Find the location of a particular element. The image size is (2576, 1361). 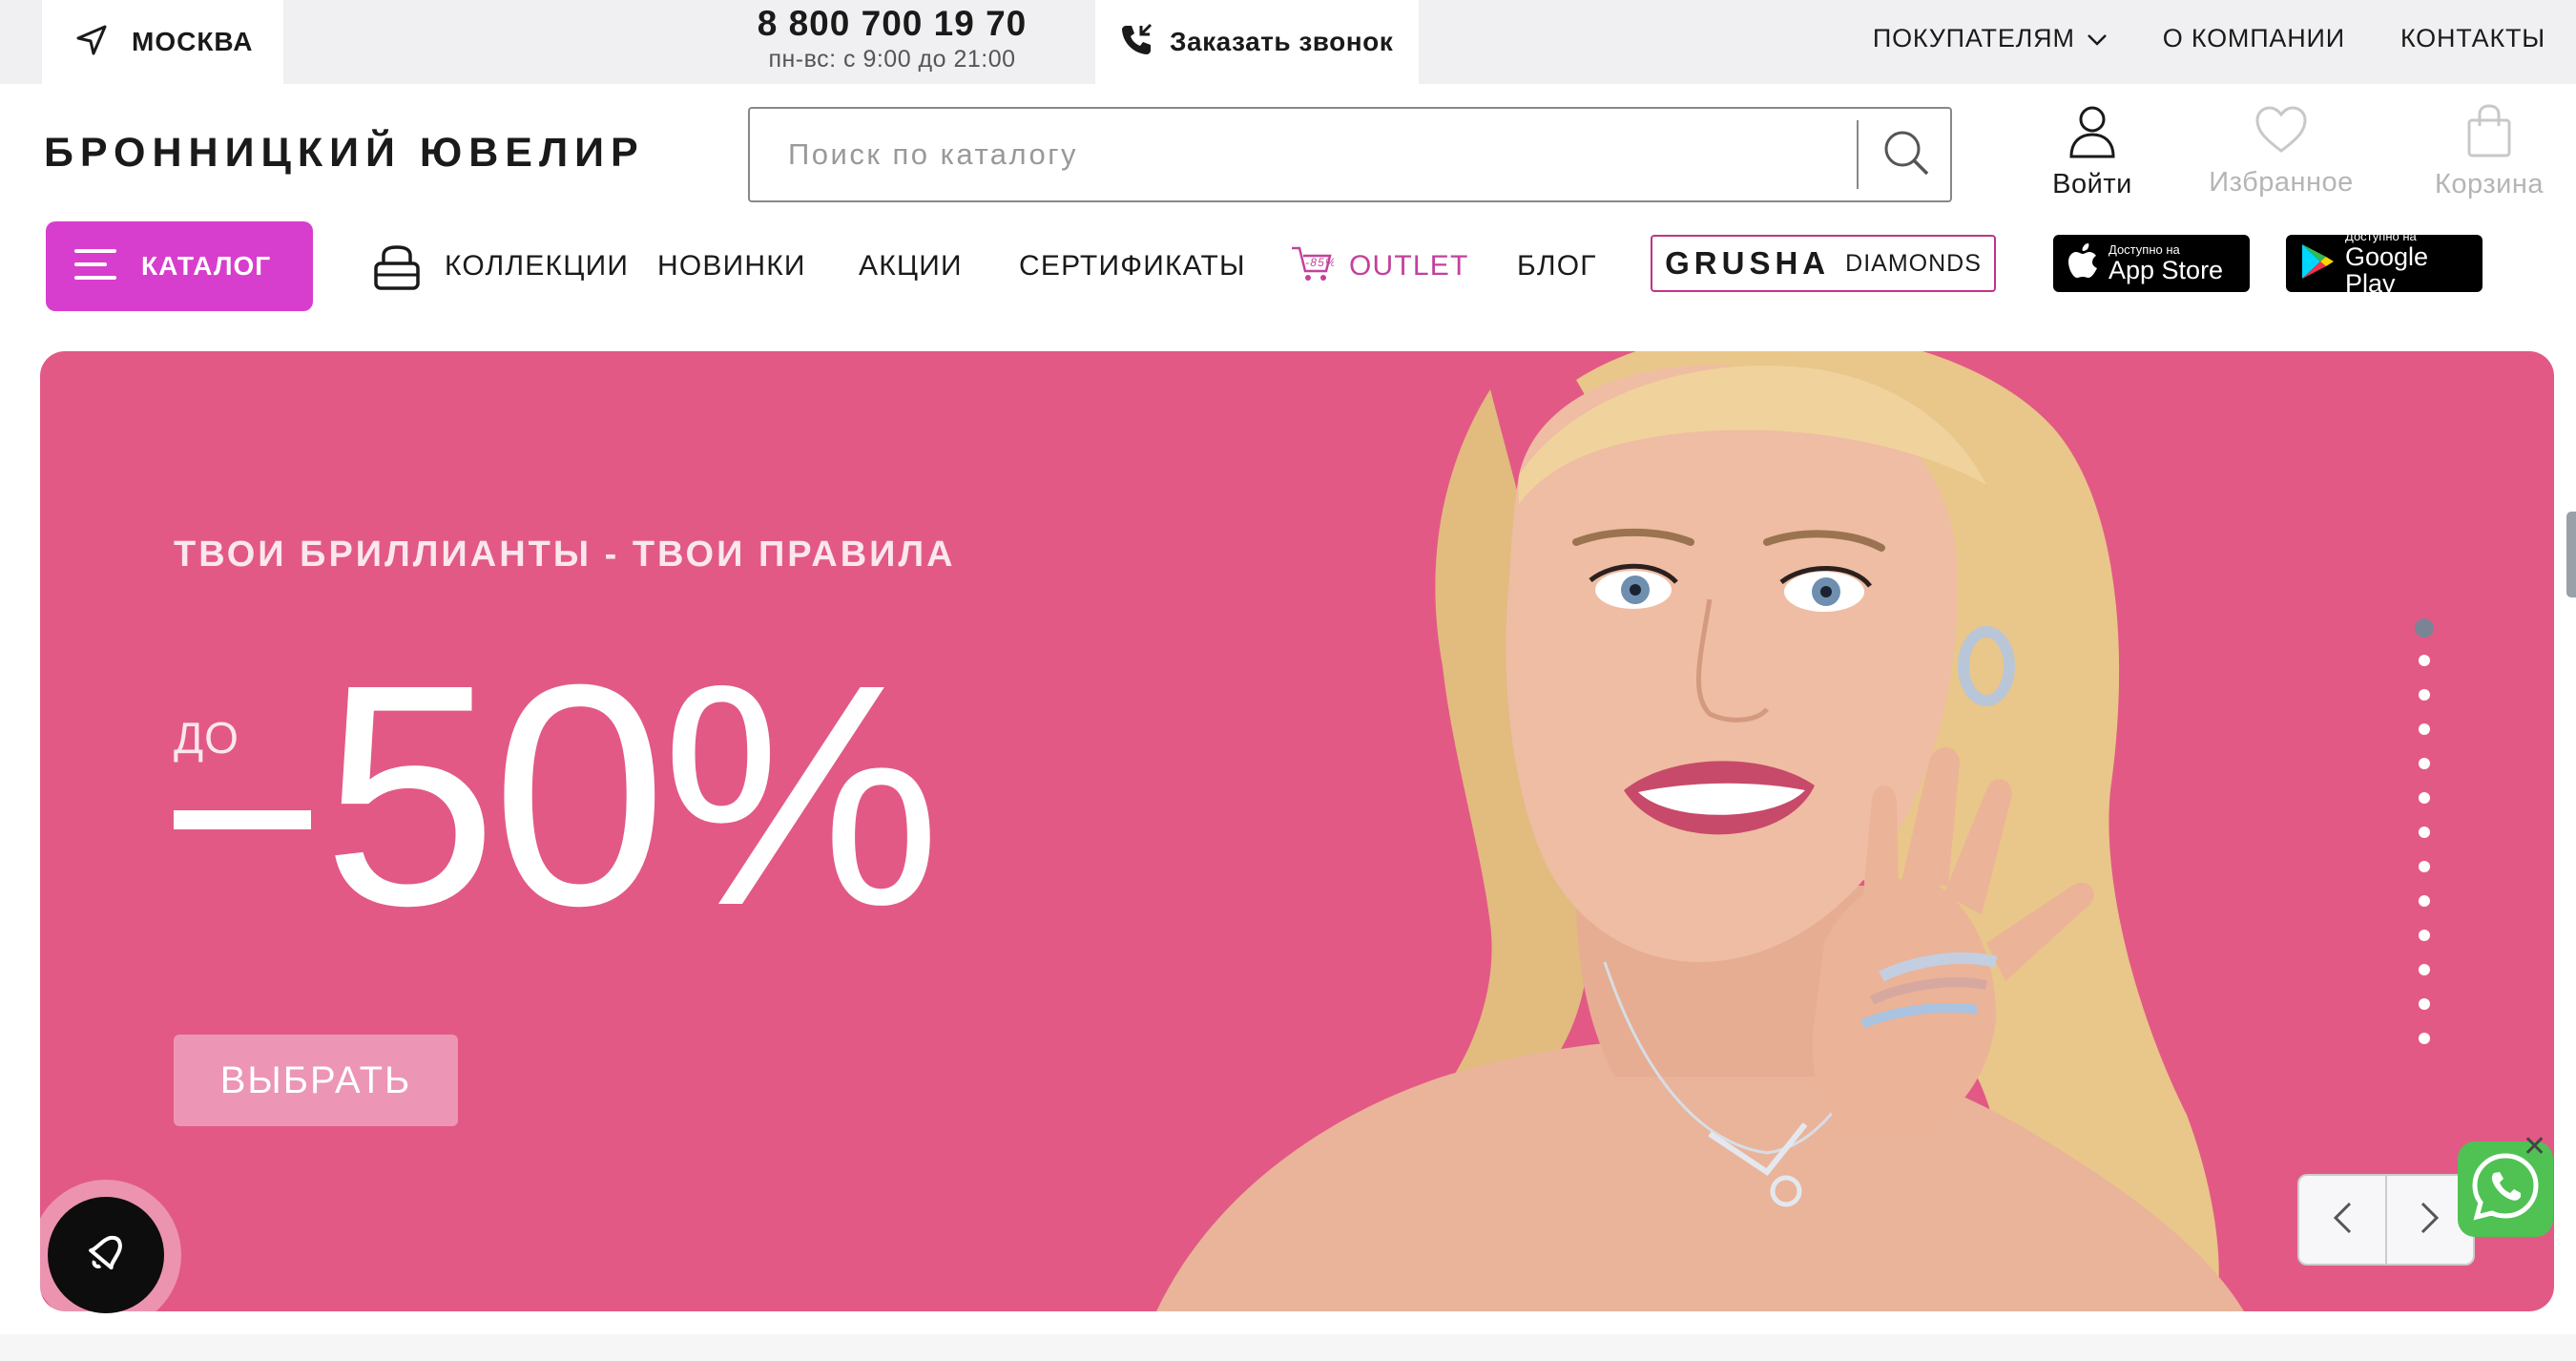

notification-bell-button is located at coordinates (106, 1255).